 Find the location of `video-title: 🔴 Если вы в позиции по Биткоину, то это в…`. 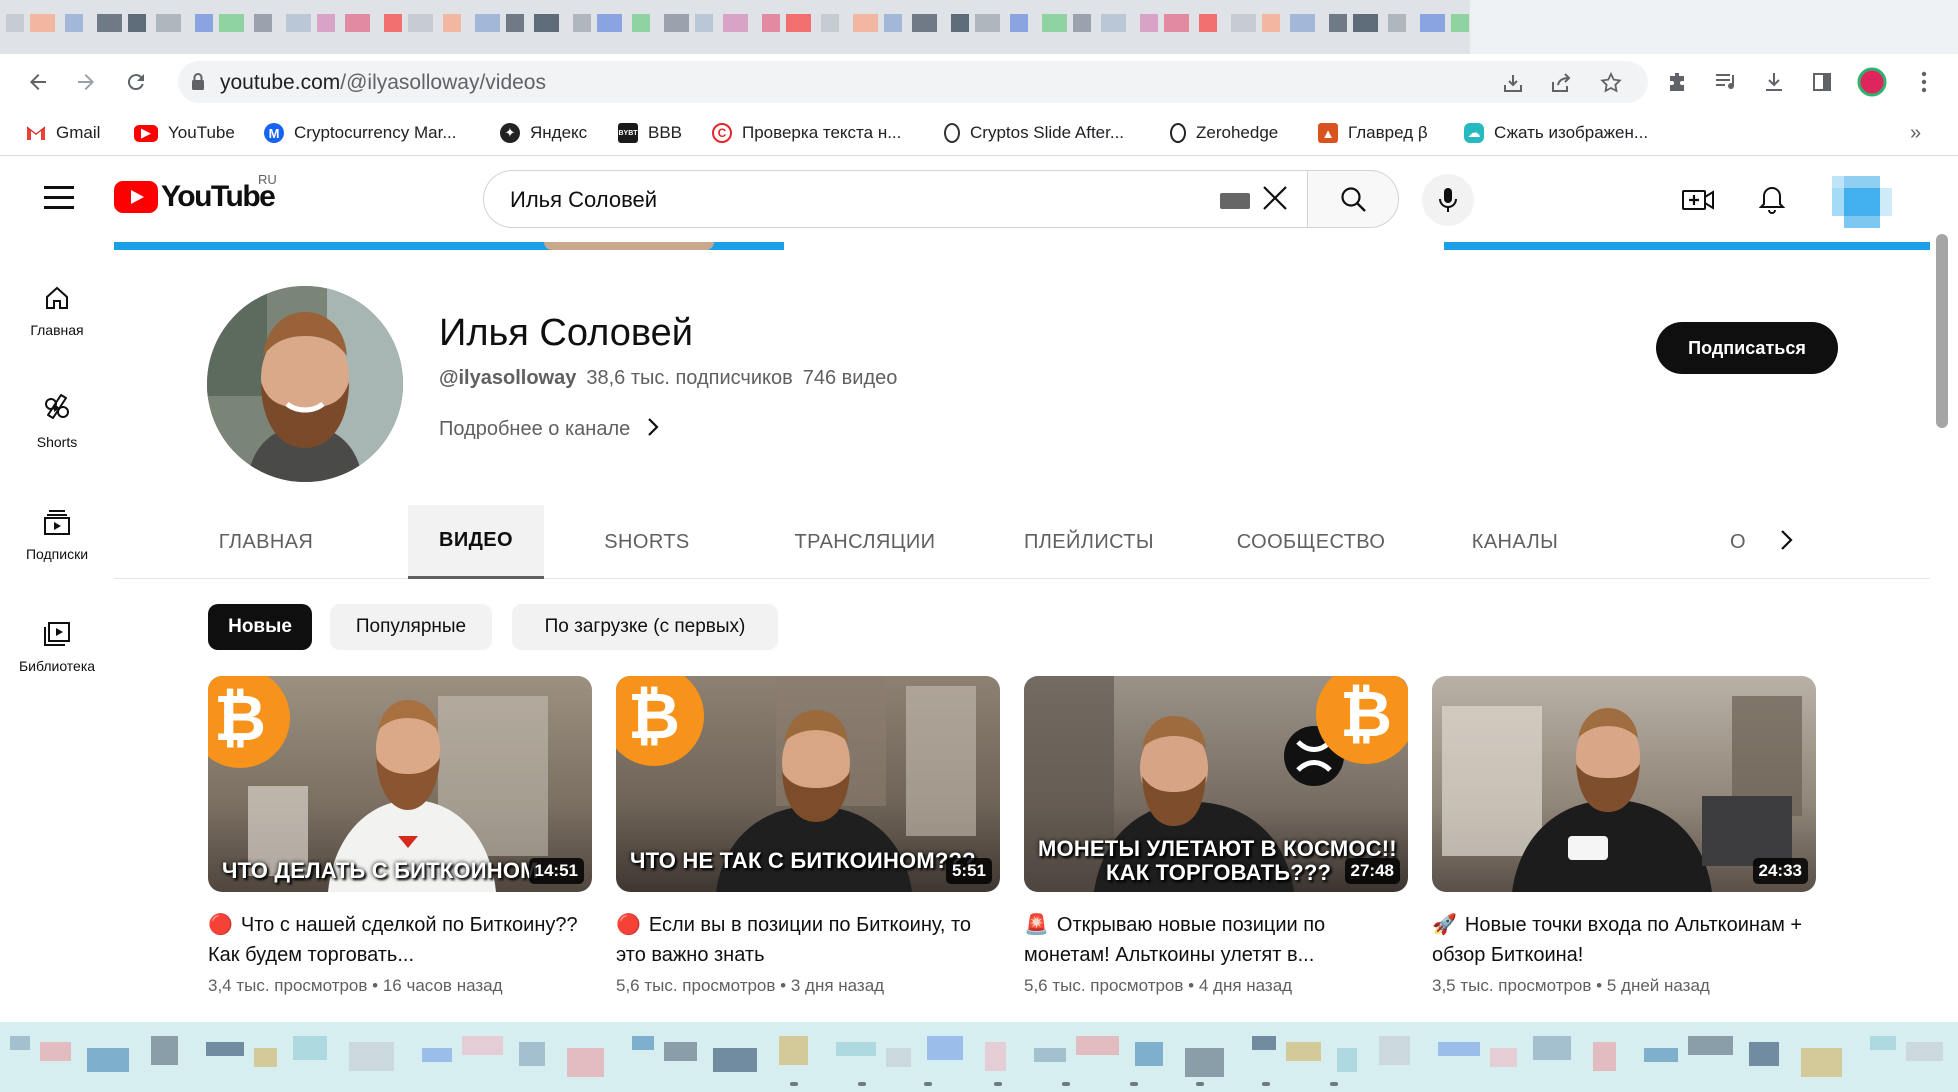

video-title: 🔴 Если вы в позиции по Биткоину, то это в… is located at coordinates (808, 940).